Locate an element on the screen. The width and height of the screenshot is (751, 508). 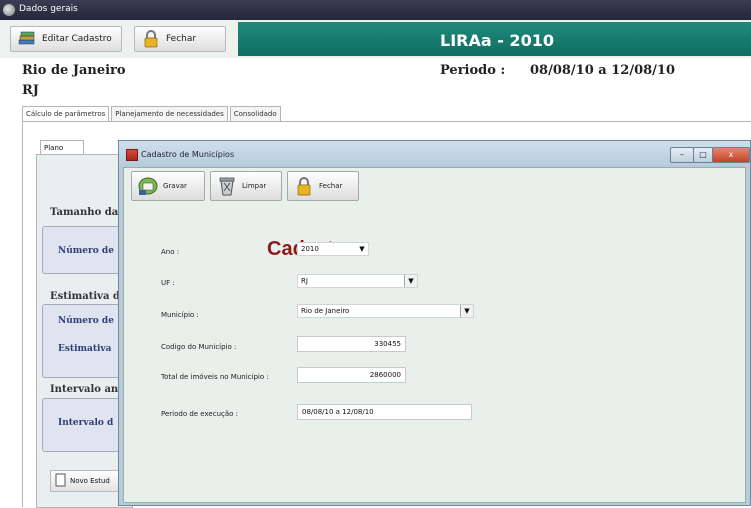
tab-sample-plan: Plano amostral is located at coordinates (62, 153).